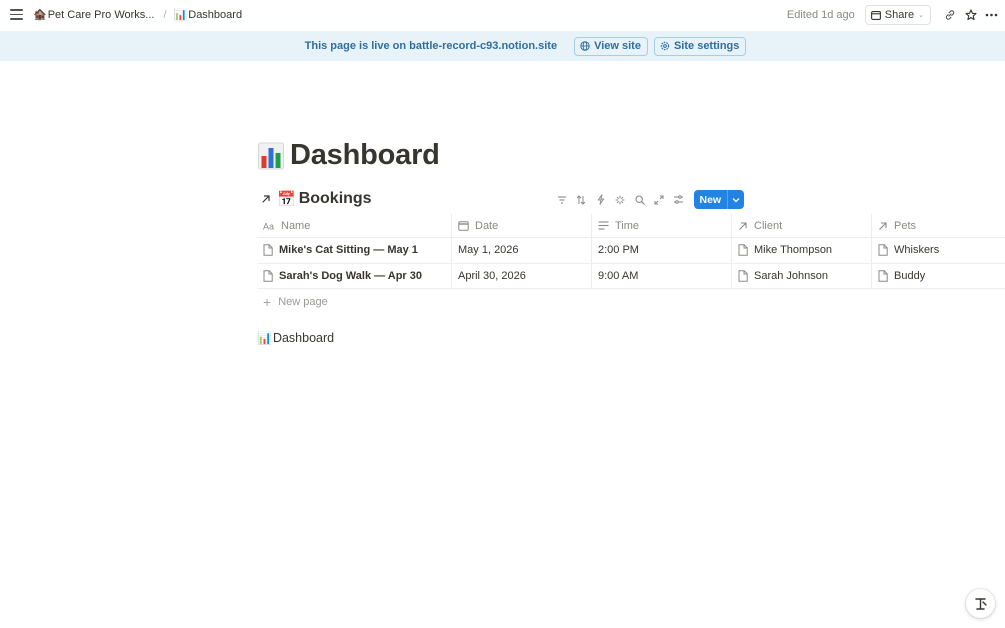 The image size is (1005, 628). Describe the element at coordinates (492, 275) in the screenshot. I see `booking-date: April 30, 2026` at that location.